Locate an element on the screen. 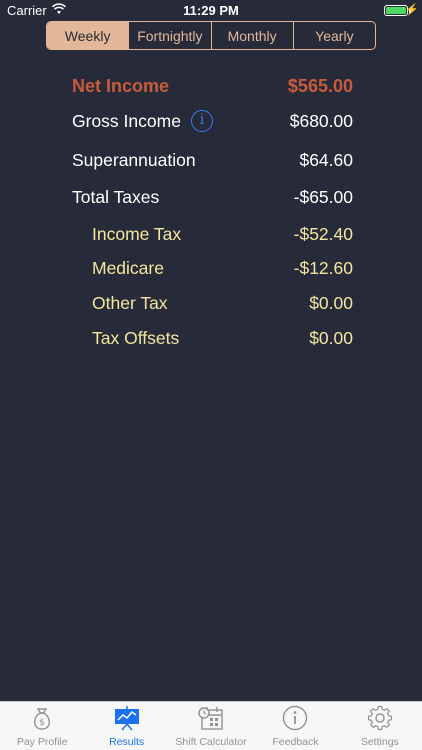  tab-monthly: Monthly is located at coordinates (251, 35).